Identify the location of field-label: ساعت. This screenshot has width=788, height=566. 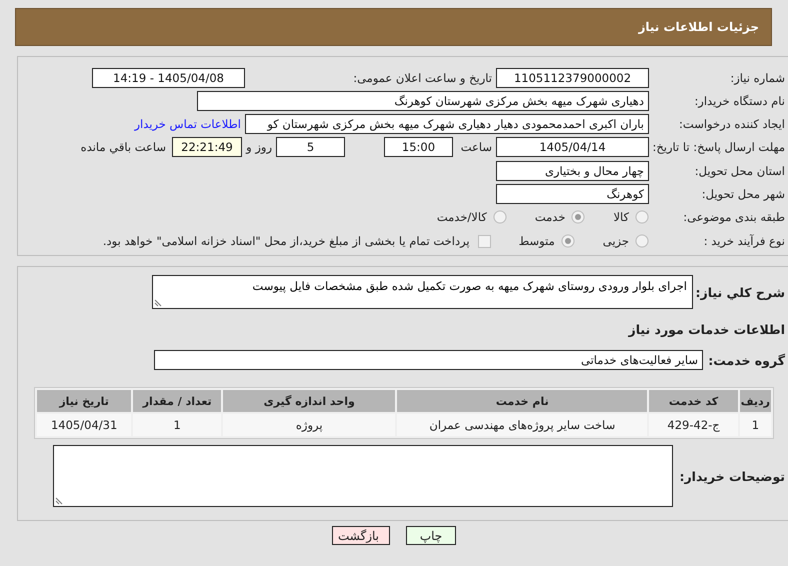
(476, 147).